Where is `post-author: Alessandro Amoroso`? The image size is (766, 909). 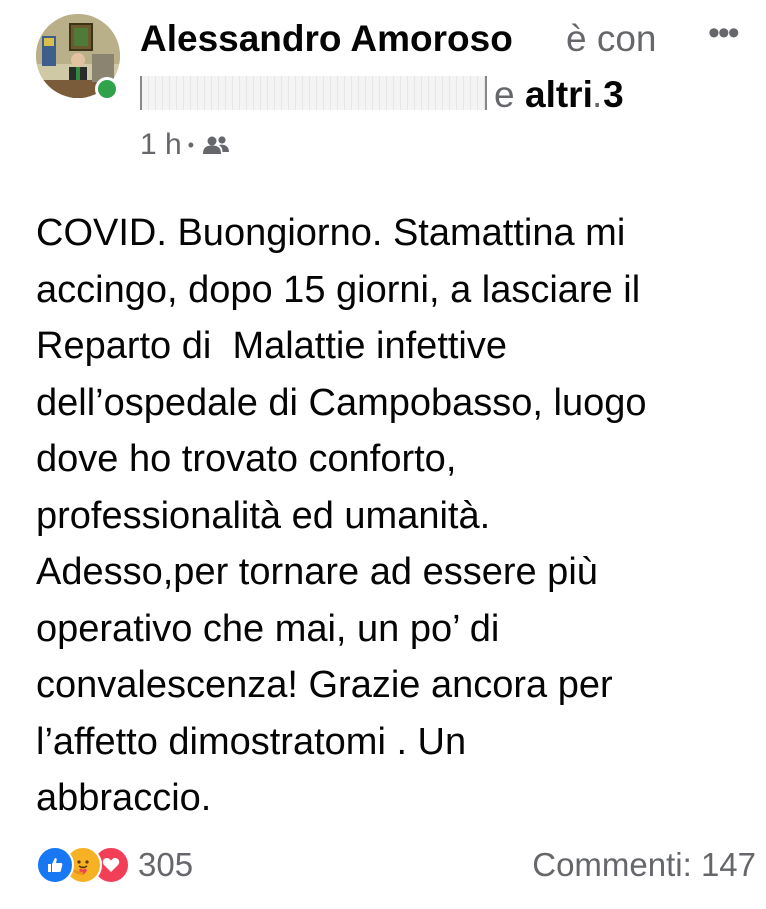
post-author: Alessandro Amoroso is located at coordinates (326, 39).